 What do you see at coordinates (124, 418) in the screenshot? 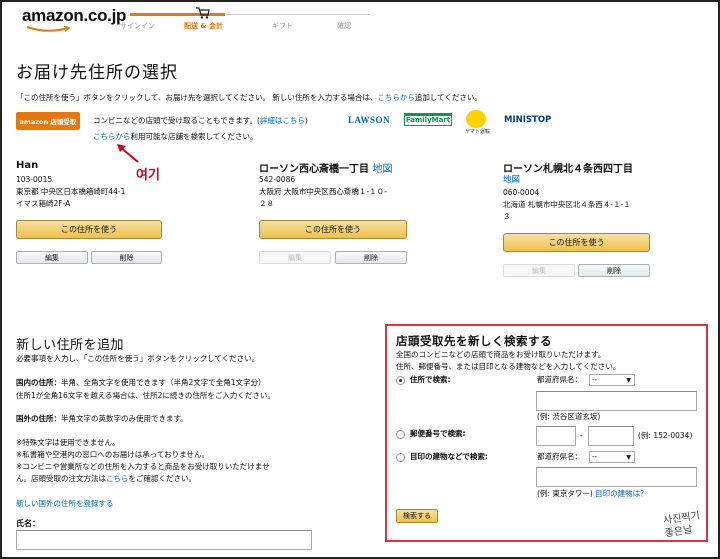
I see `foreign-rule-text: 半角文字の英数字のみ使用できます。` at bounding box center [124, 418].